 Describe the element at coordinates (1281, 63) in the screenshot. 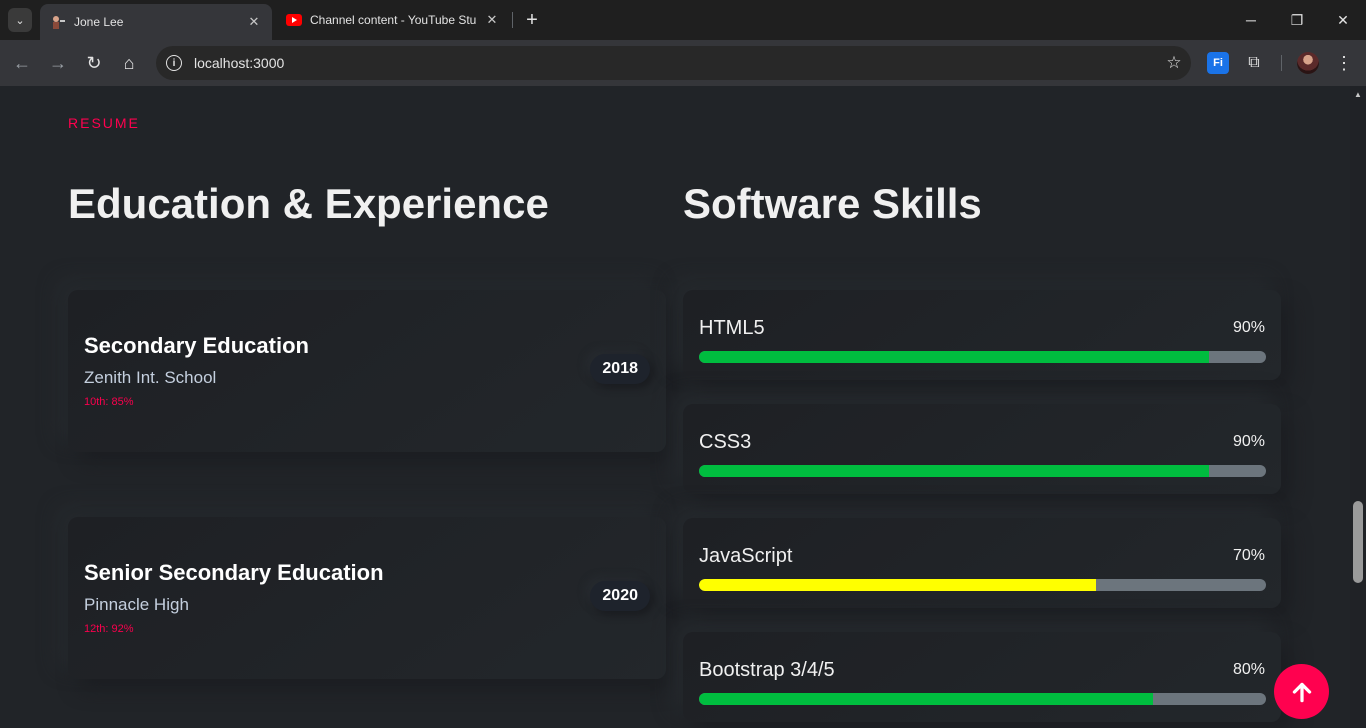

I see `toolbar-divider` at that location.